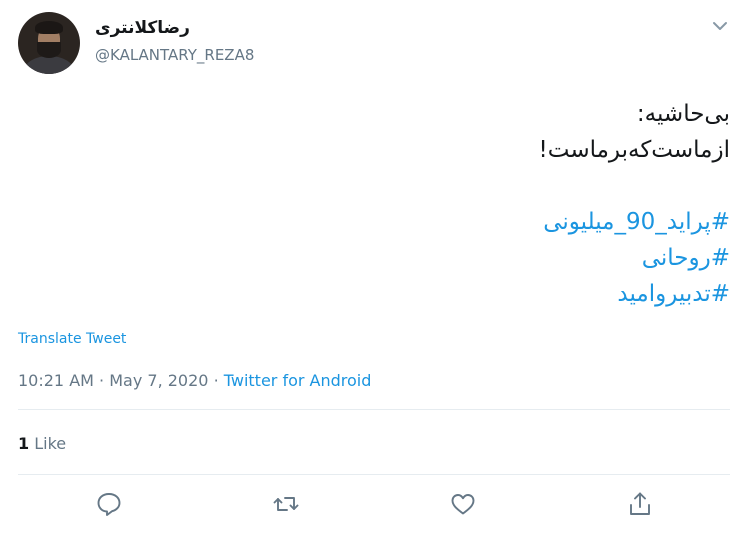 The image size is (748, 535). Describe the element at coordinates (683, 114) in the screenshot. I see `tweet-line: بی‌حاشیه:` at that location.